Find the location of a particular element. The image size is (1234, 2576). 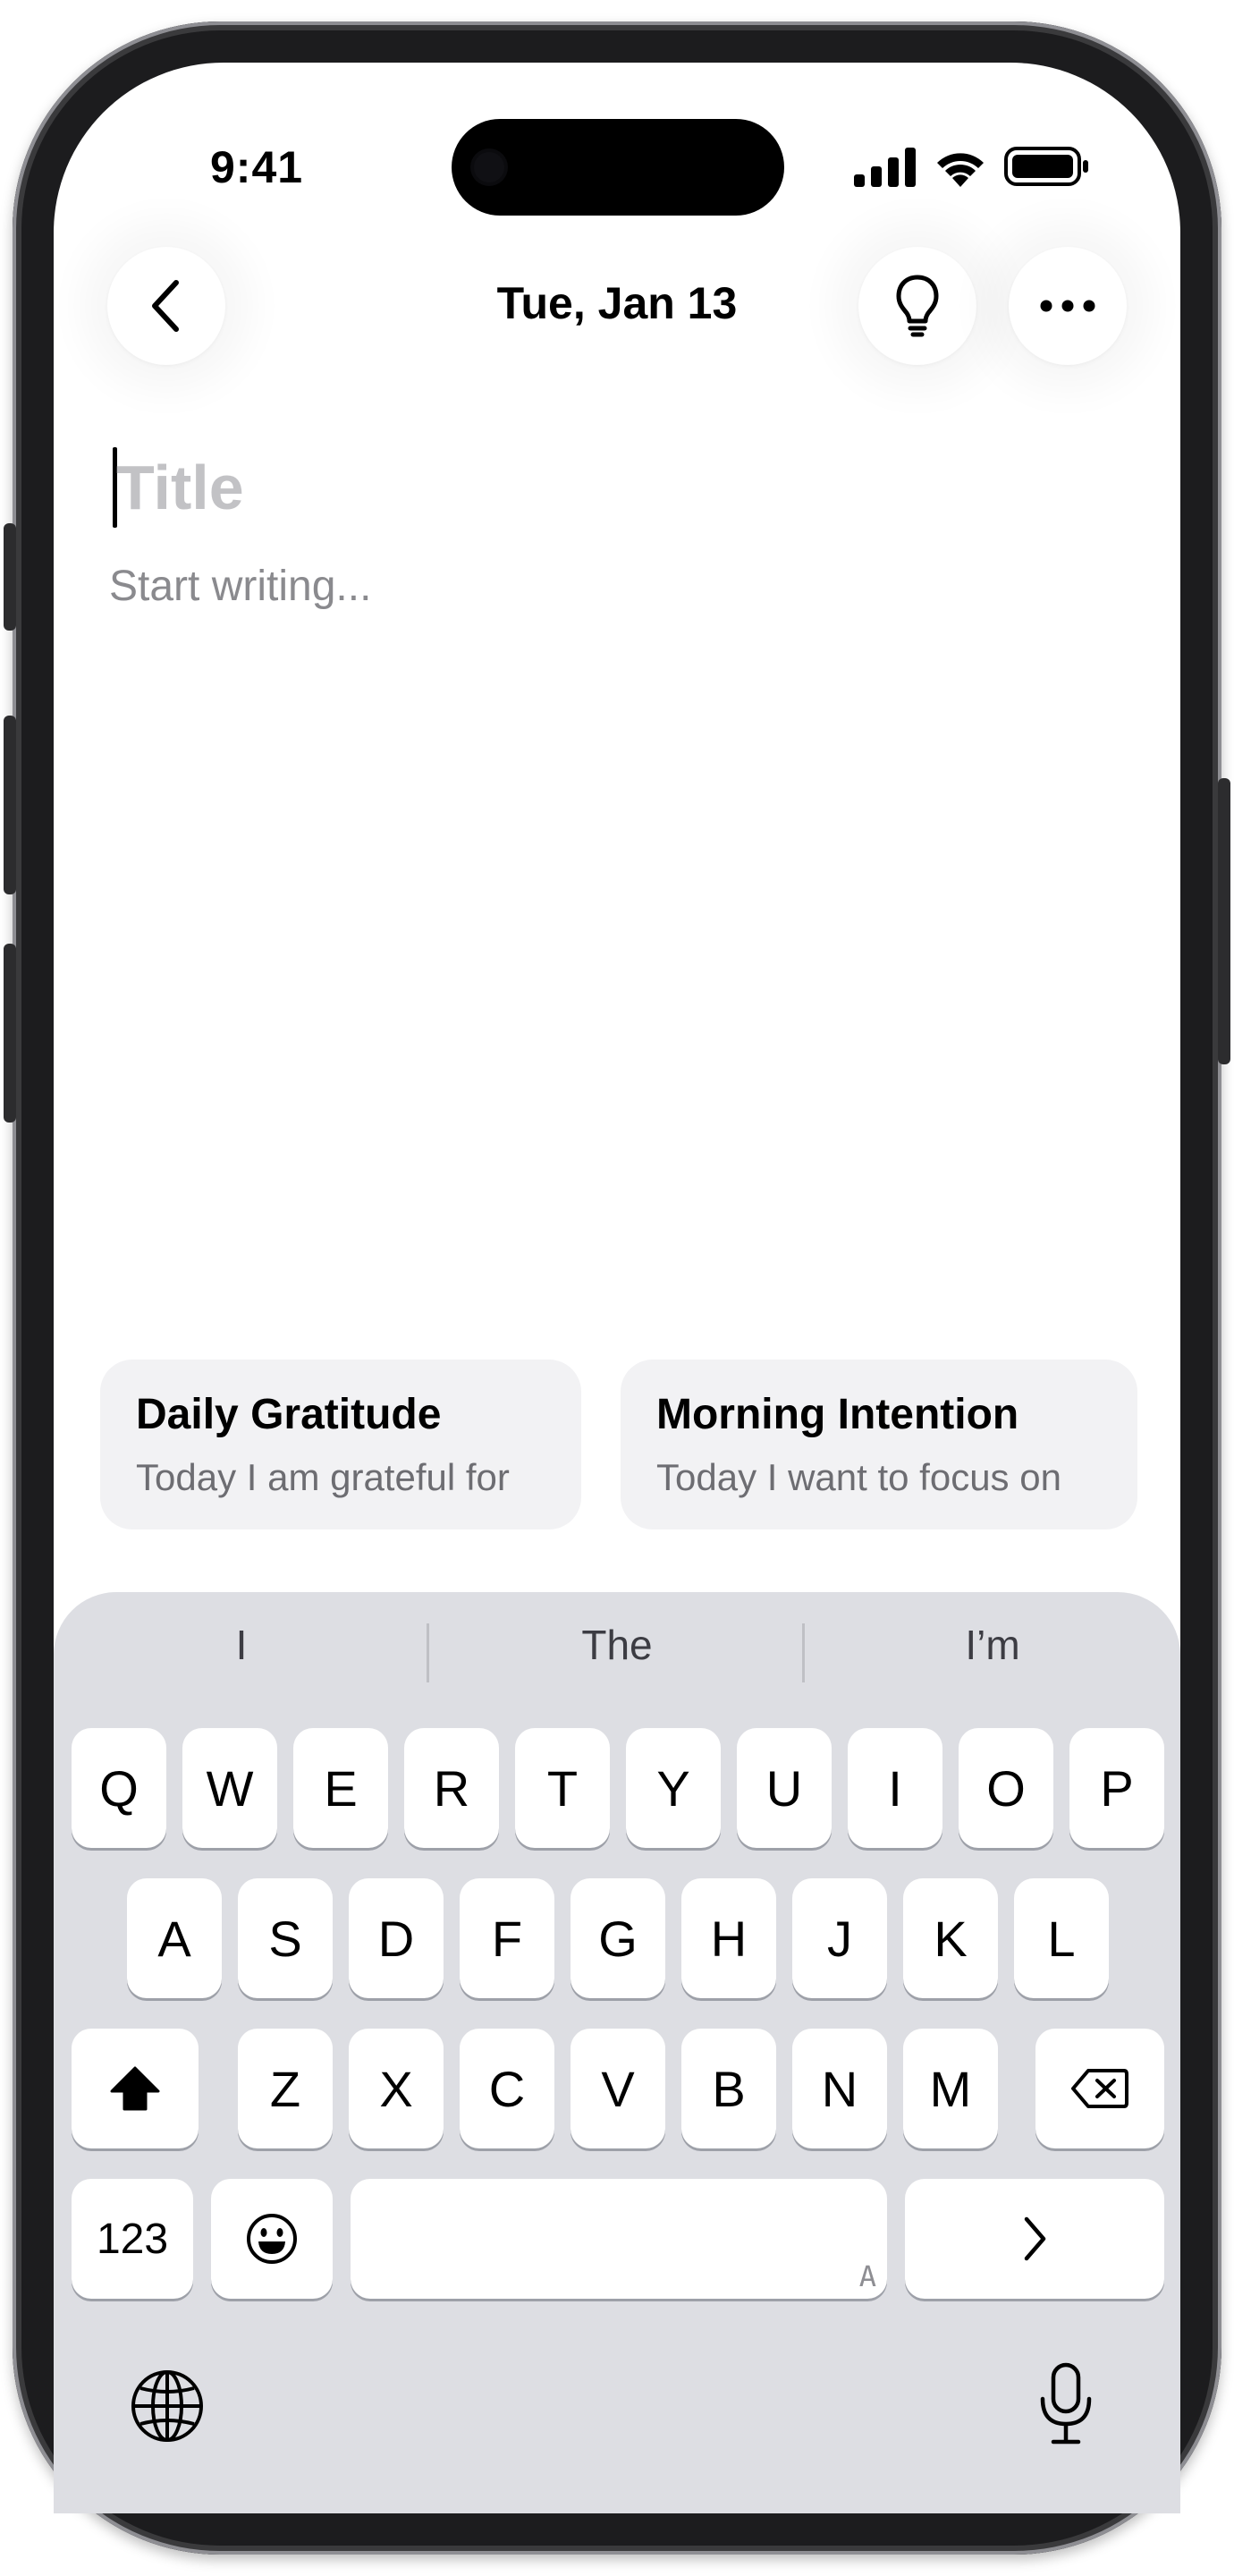

key-m: M is located at coordinates (951, 2088).